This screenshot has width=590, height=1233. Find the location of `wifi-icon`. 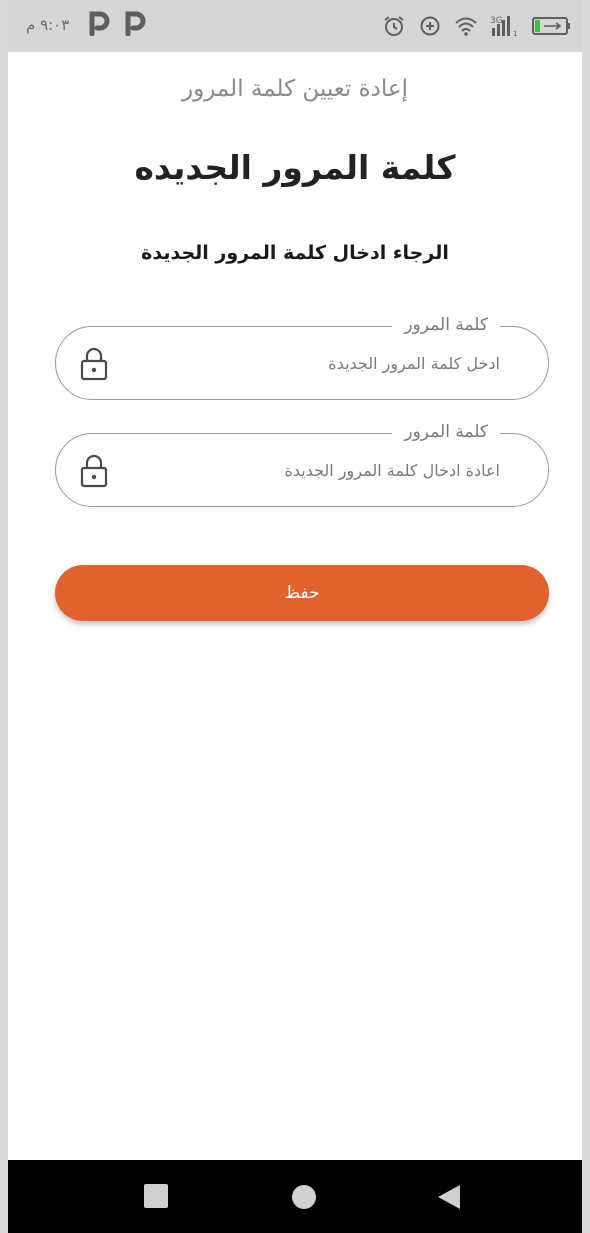

wifi-icon is located at coordinates (466, 26).